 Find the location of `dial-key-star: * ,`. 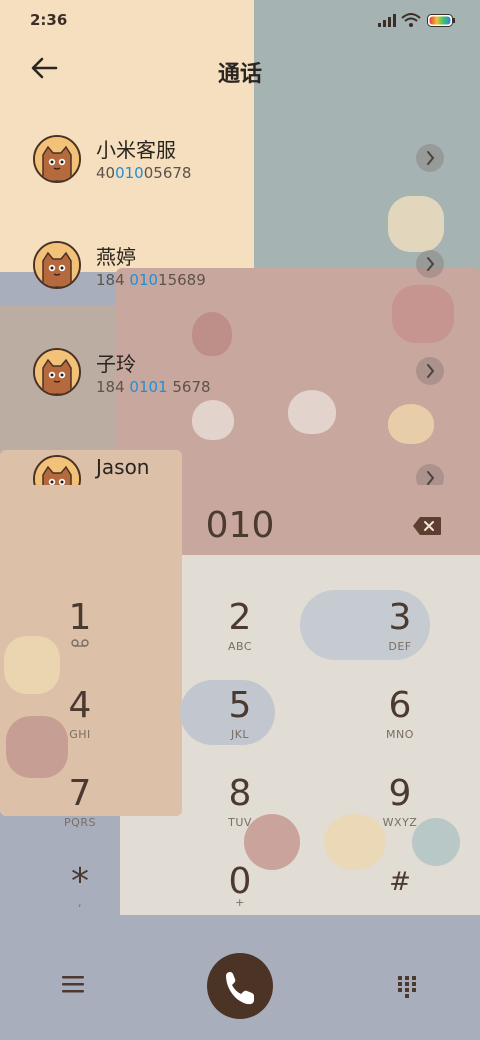

dial-key-star: * , is located at coordinates (80, 902).